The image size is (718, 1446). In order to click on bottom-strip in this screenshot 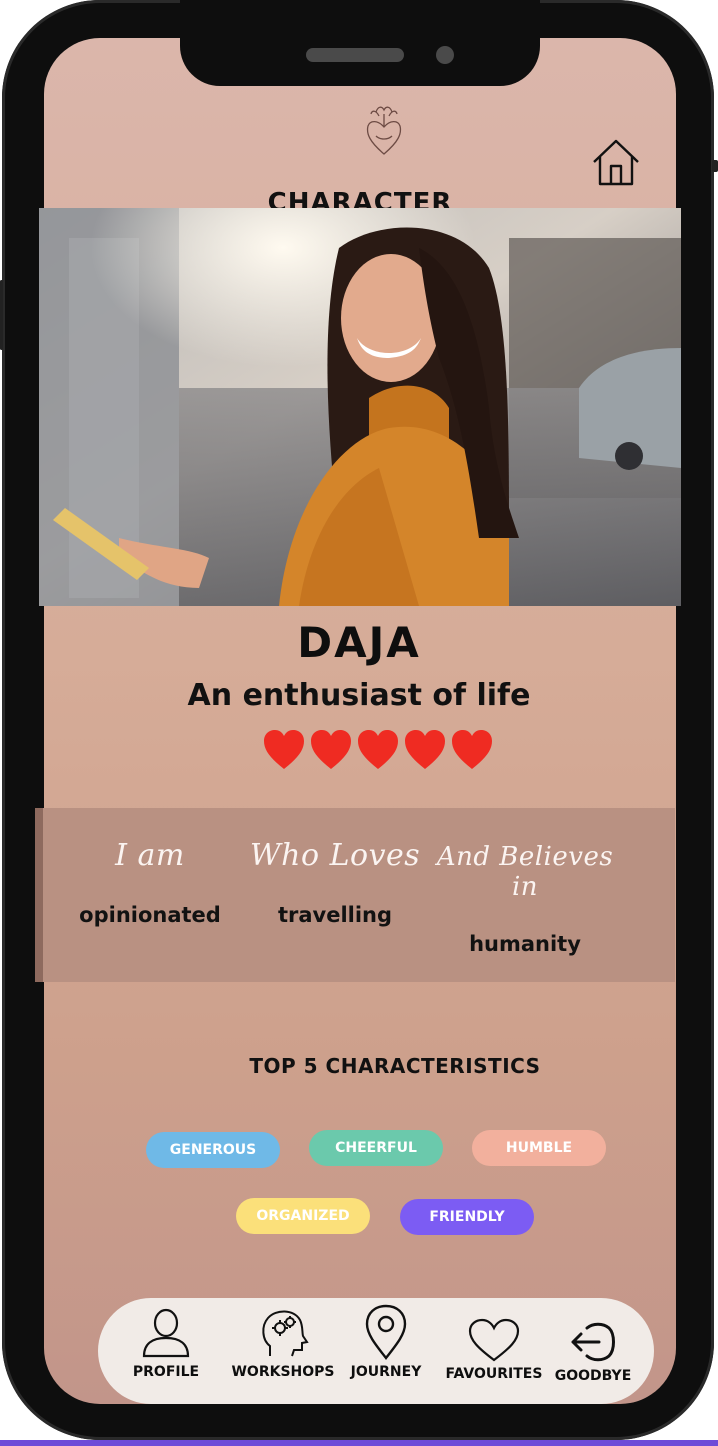, I will do `click(359, 1443)`.